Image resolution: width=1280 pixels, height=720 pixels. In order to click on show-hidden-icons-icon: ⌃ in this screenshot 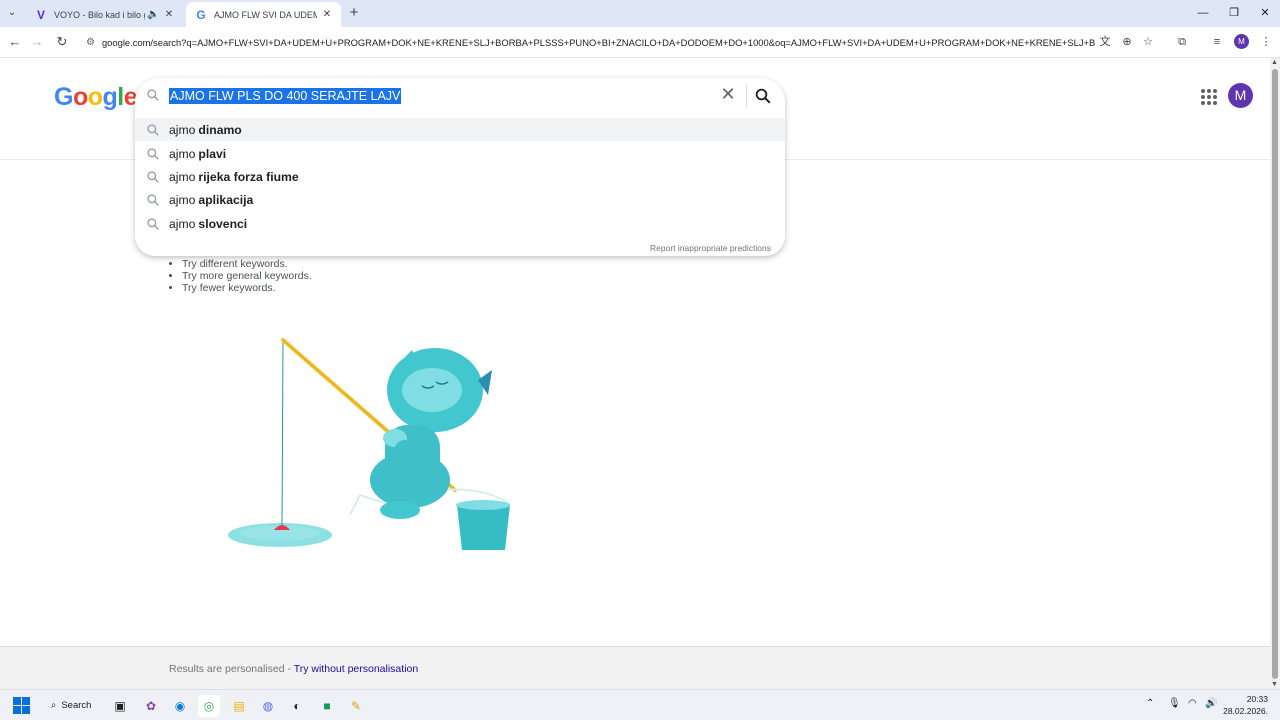, I will do `click(1150, 703)`.